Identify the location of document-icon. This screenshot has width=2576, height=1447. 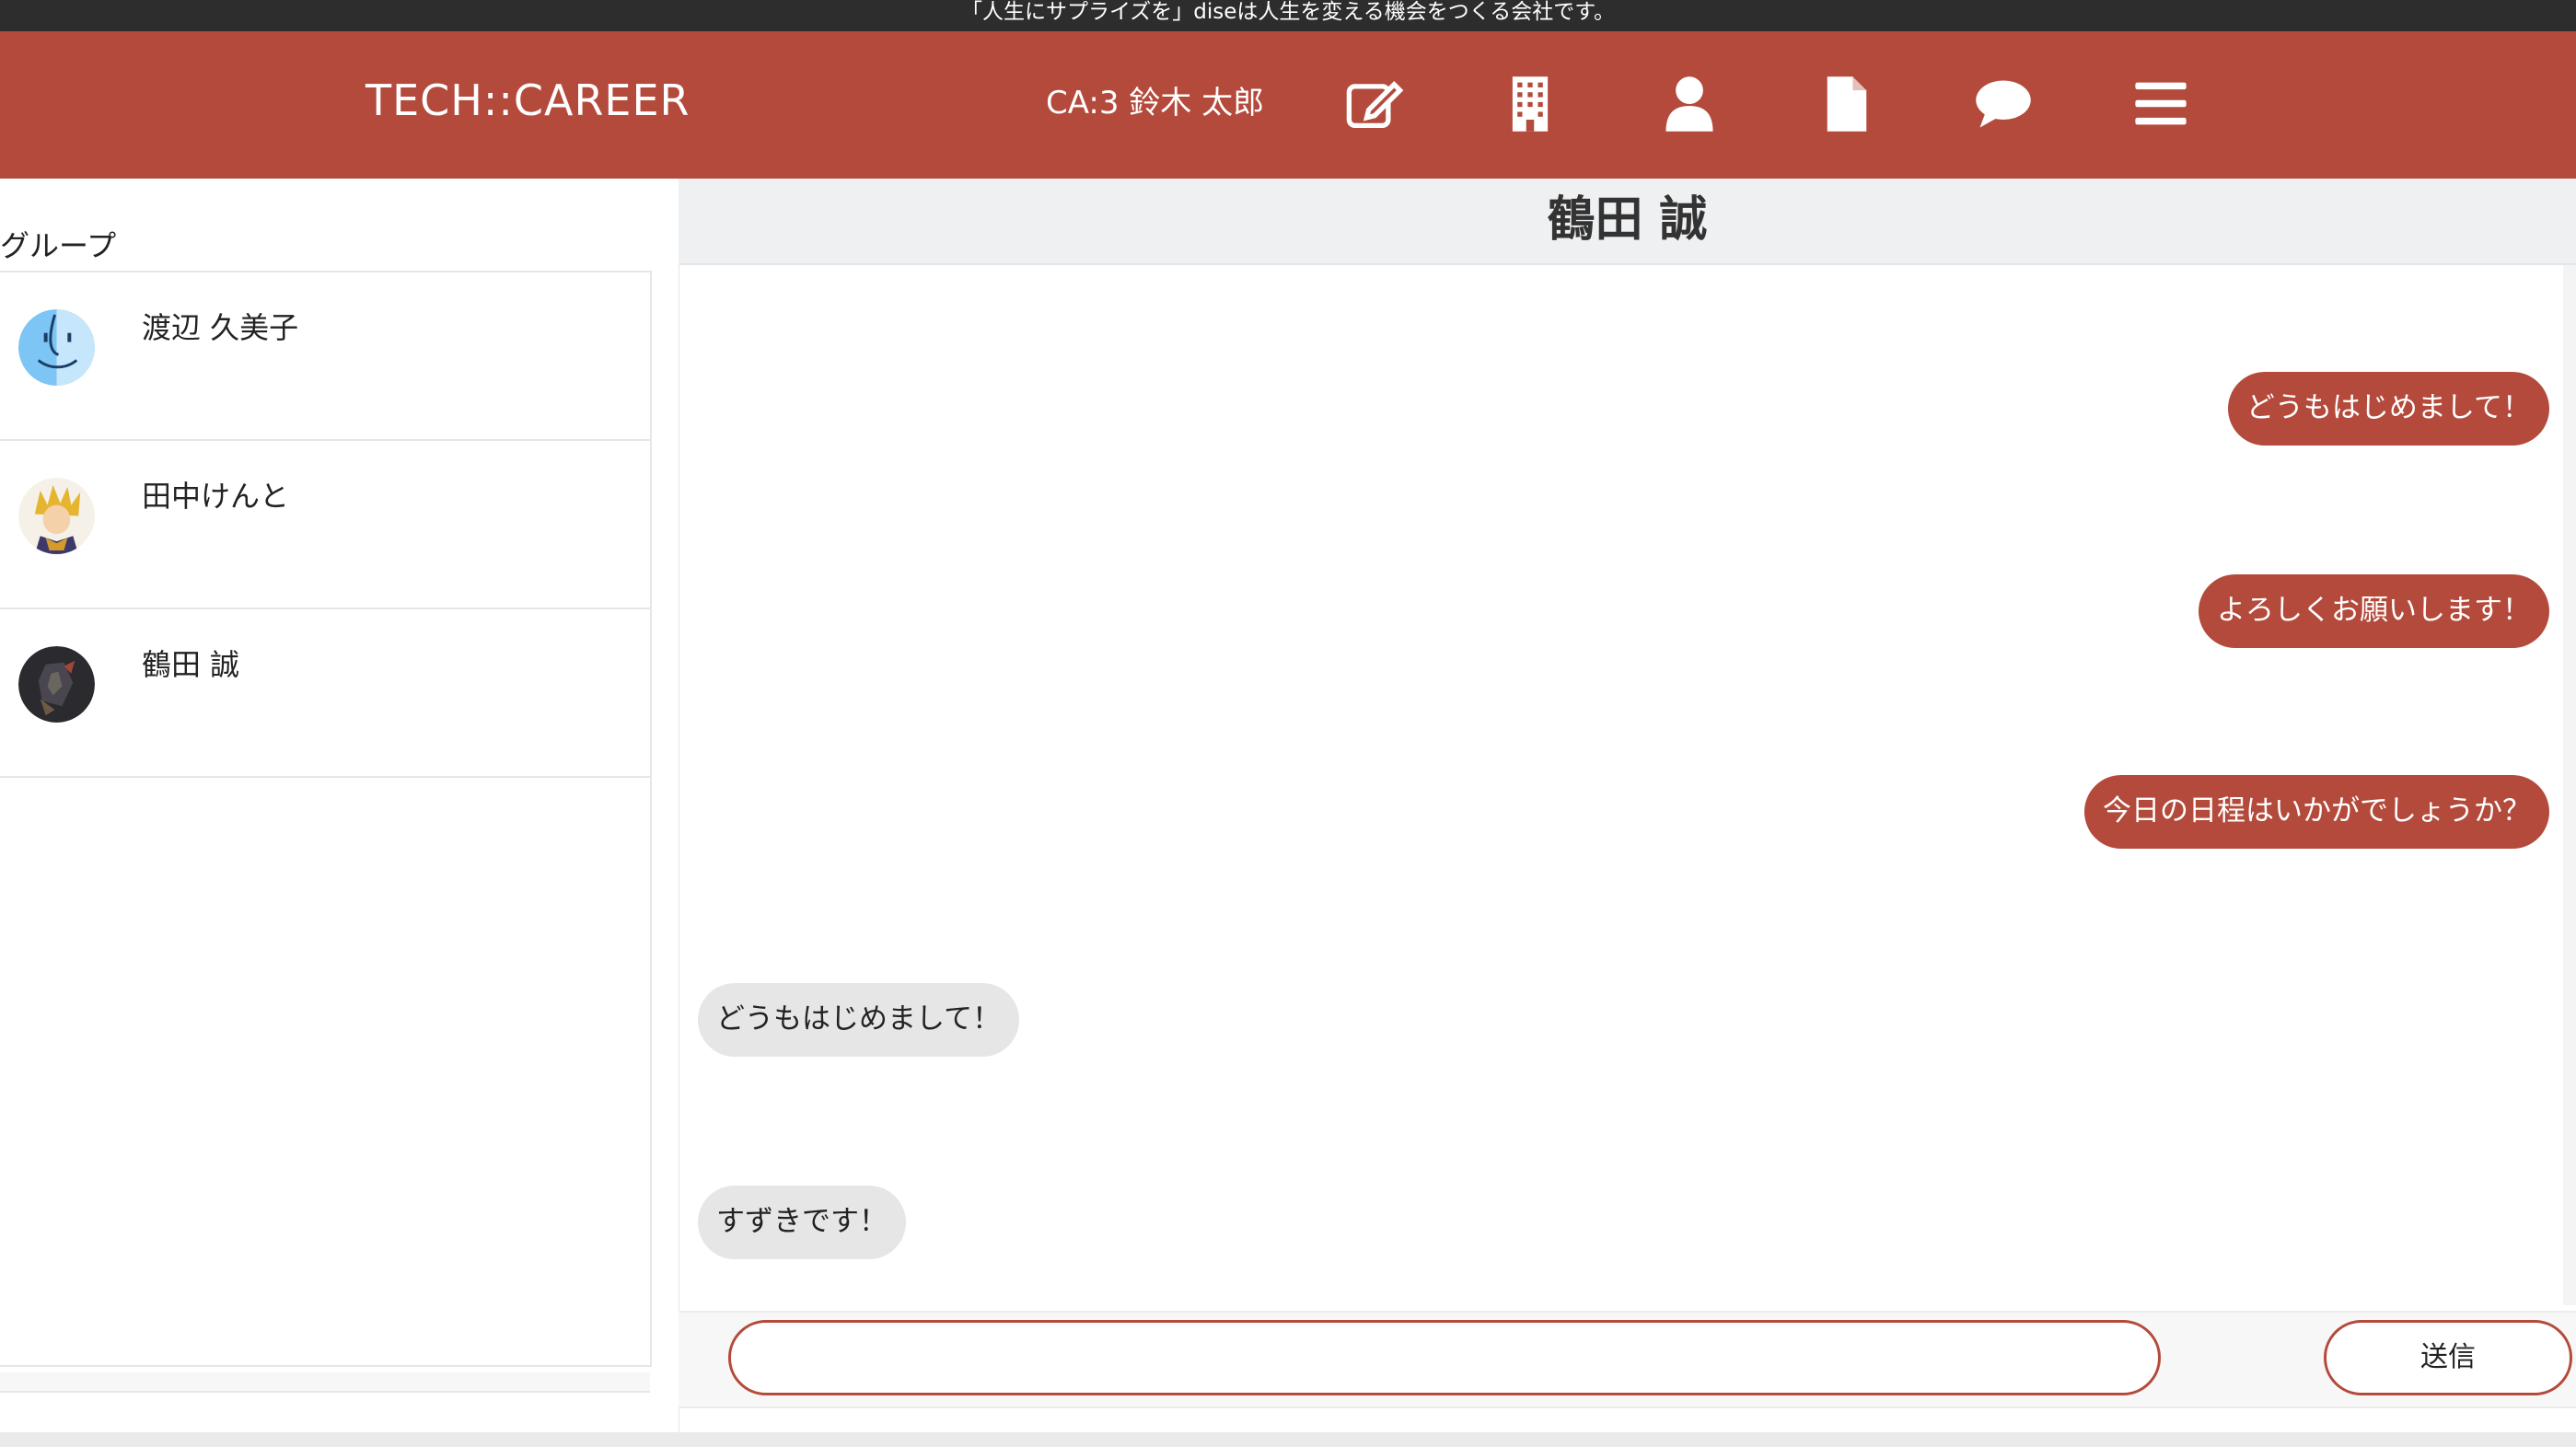
(1846, 104).